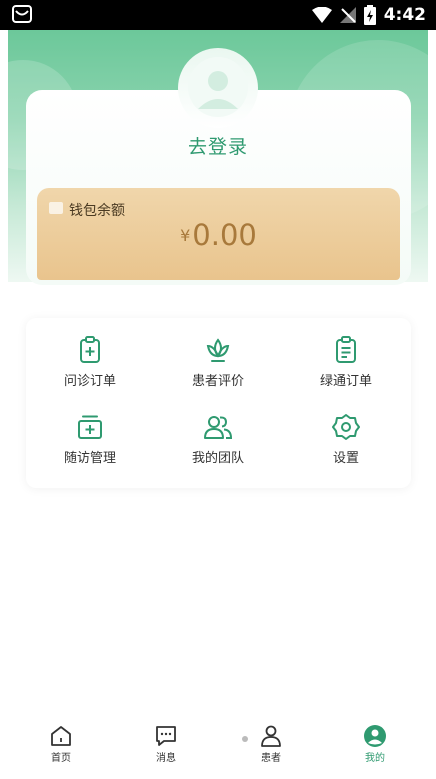 The height and width of the screenshot is (779, 436). I want to click on menu-label: 我的团队, so click(217, 458).